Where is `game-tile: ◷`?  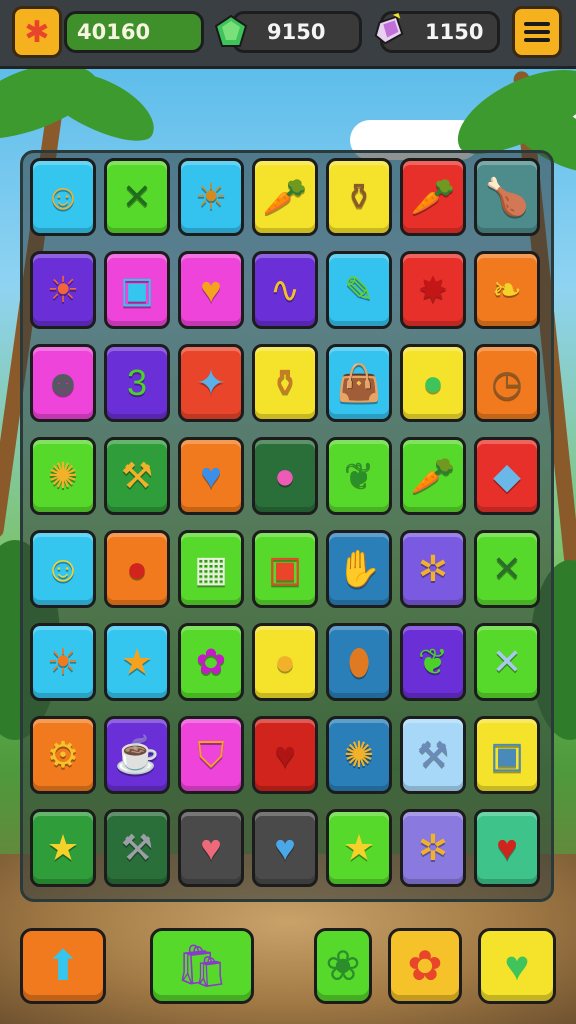
game-tile: ◷ is located at coordinates (507, 383).